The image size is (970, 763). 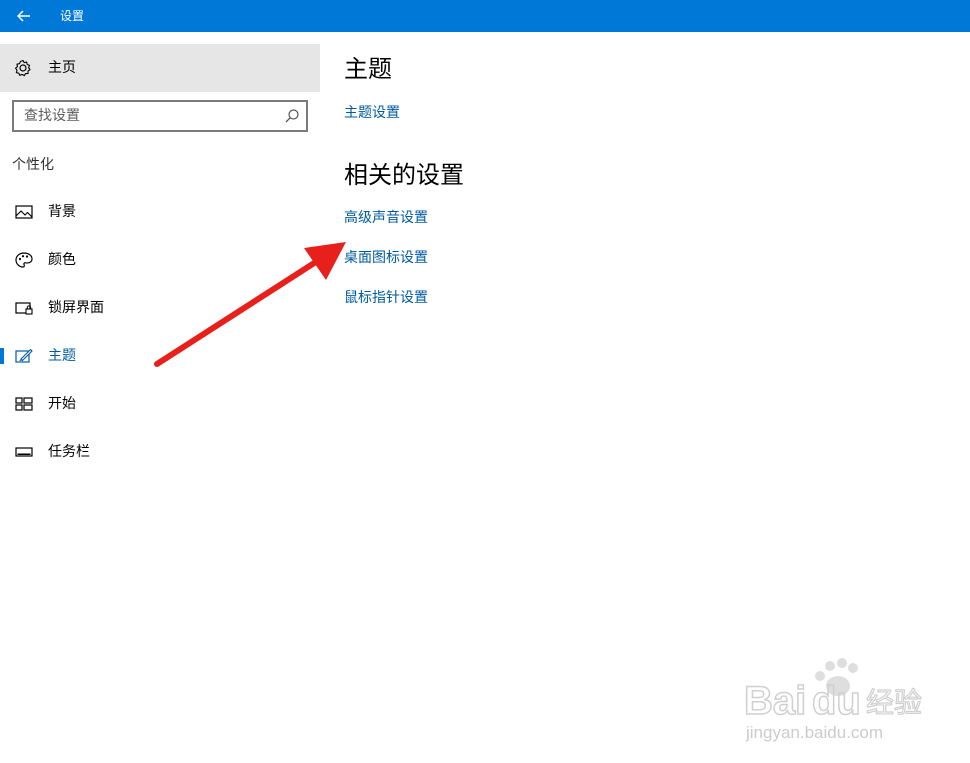 I want to click on section-label-personalization: 个性化, so click(x=33, y=165).